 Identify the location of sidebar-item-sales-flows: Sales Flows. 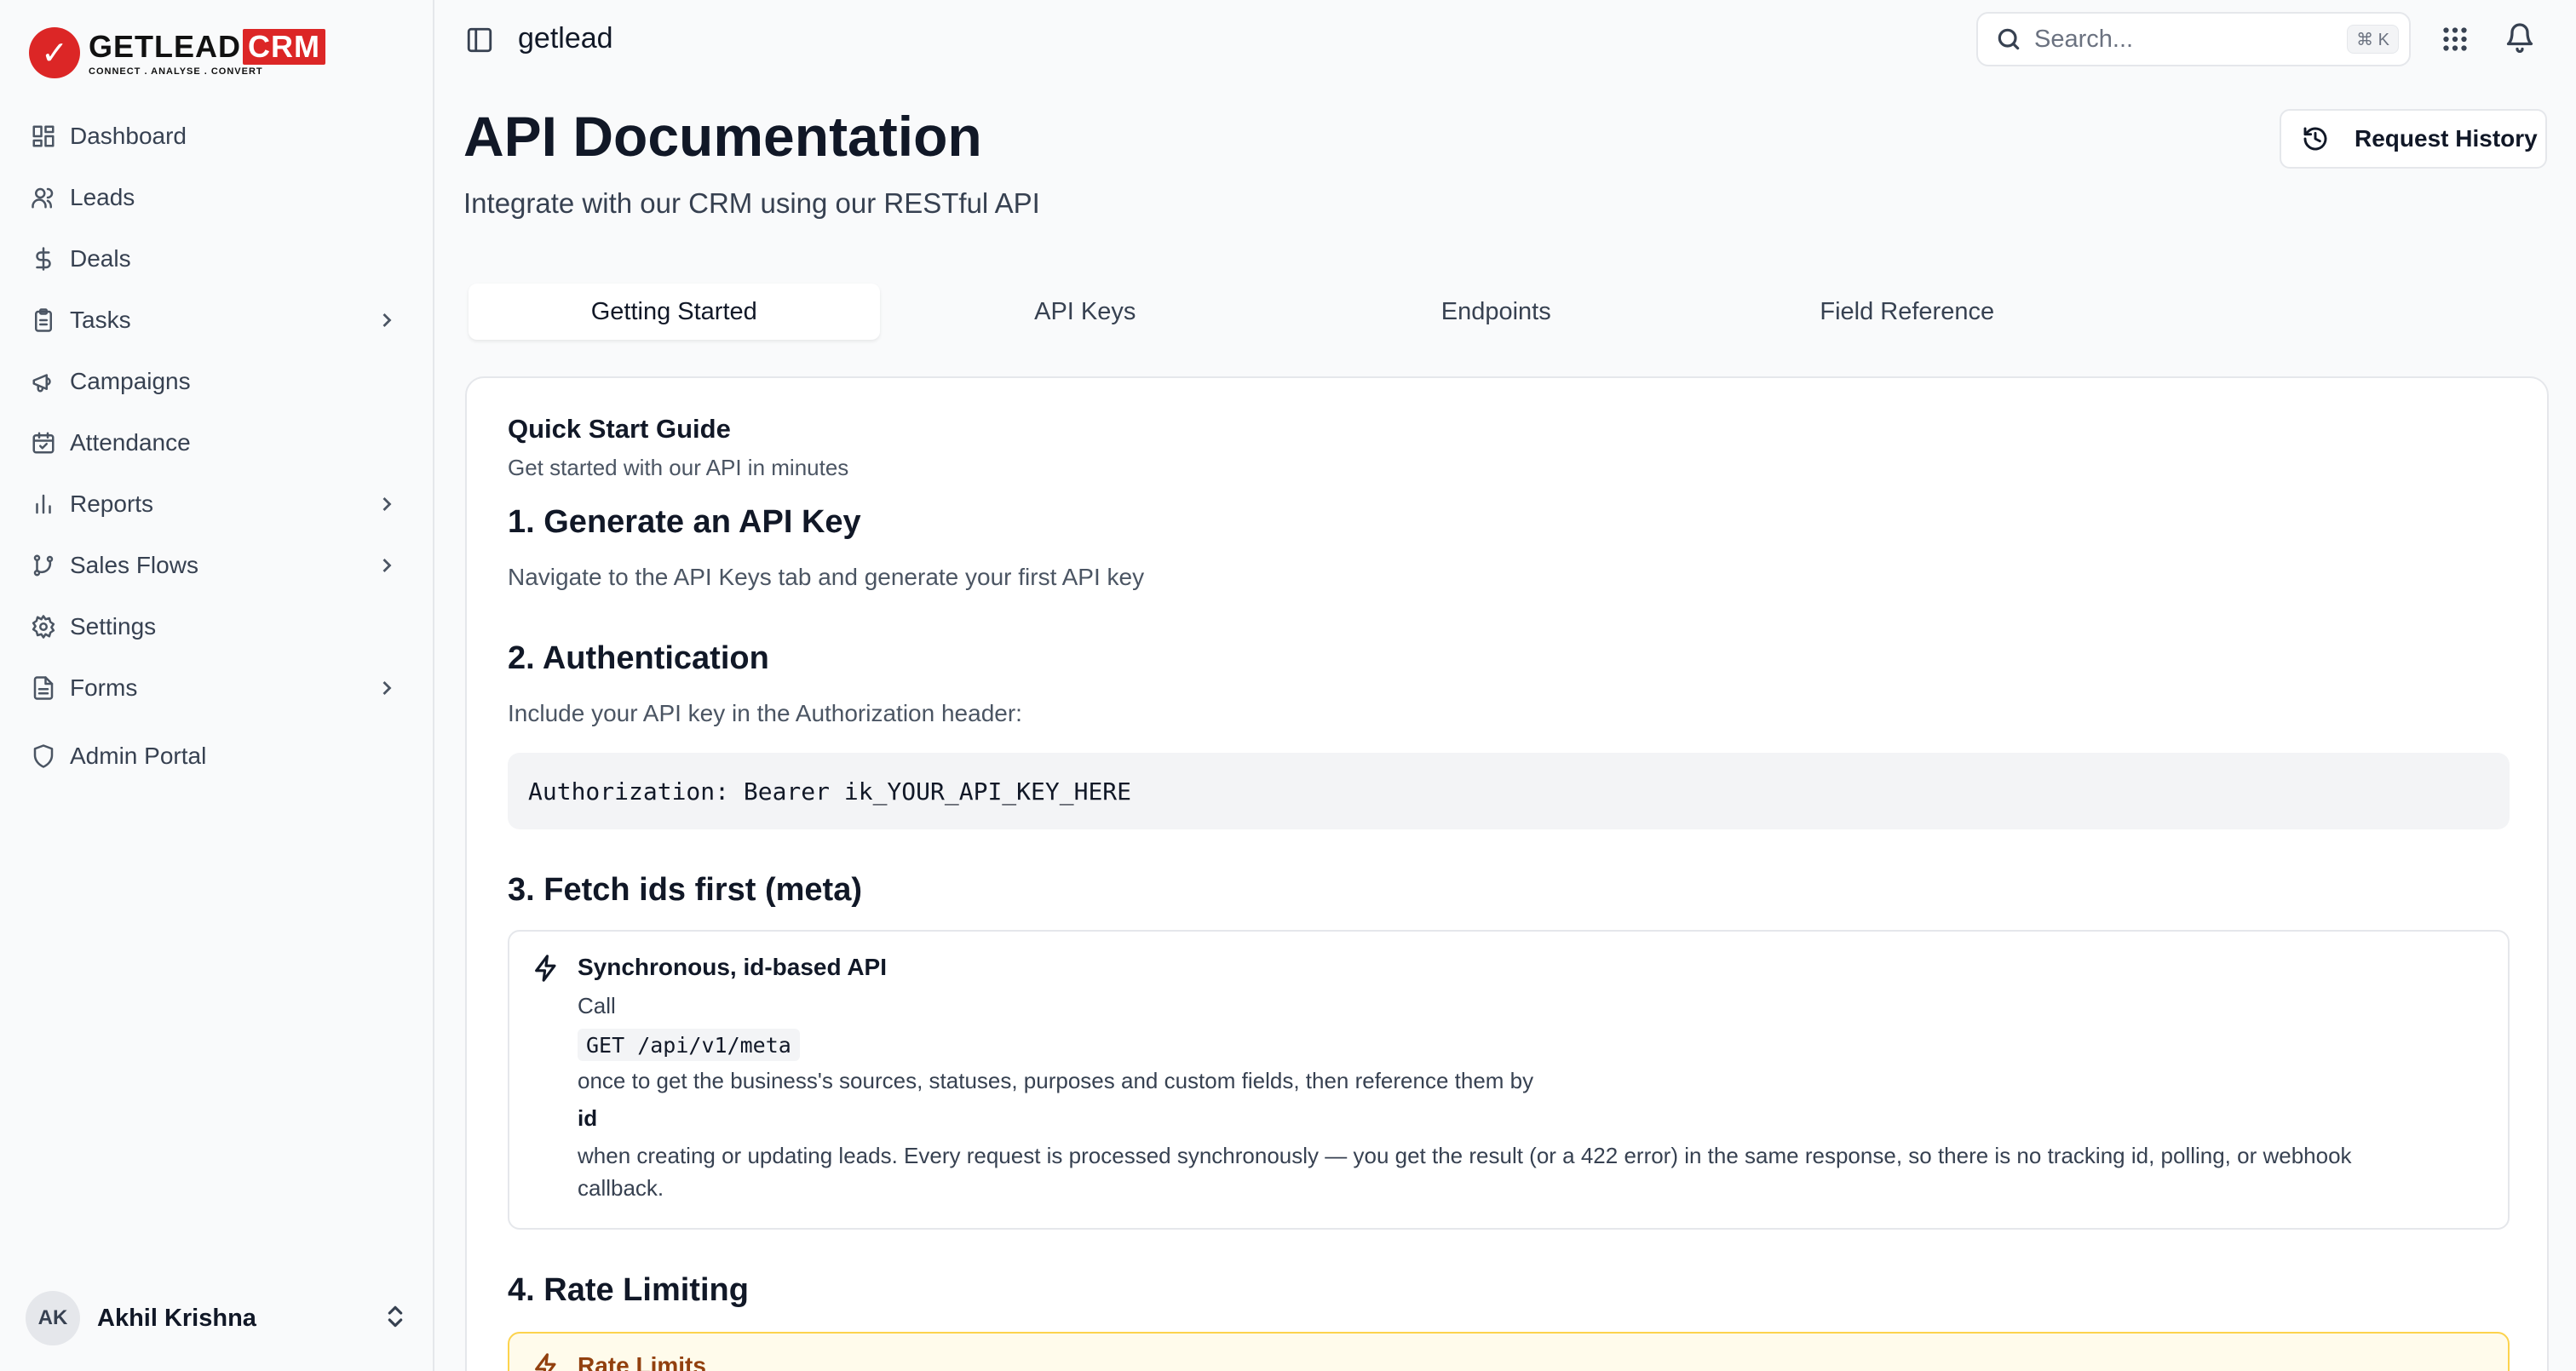
(217, 565).